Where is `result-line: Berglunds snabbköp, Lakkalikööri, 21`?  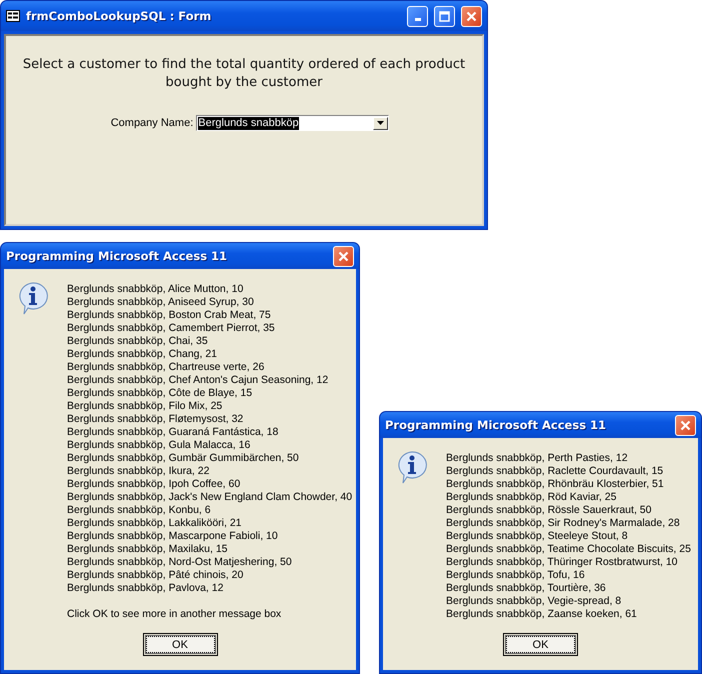 result-line: Berglunds snabbköp, Lakkalikööri, 21 is located at coordinates (155, 523).